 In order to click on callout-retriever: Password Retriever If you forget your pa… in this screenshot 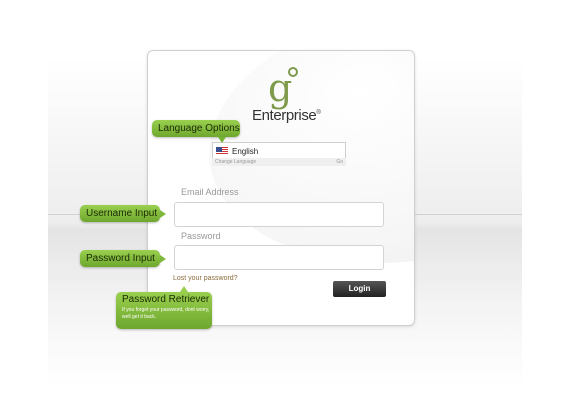, I will do `click(164, 307)`.